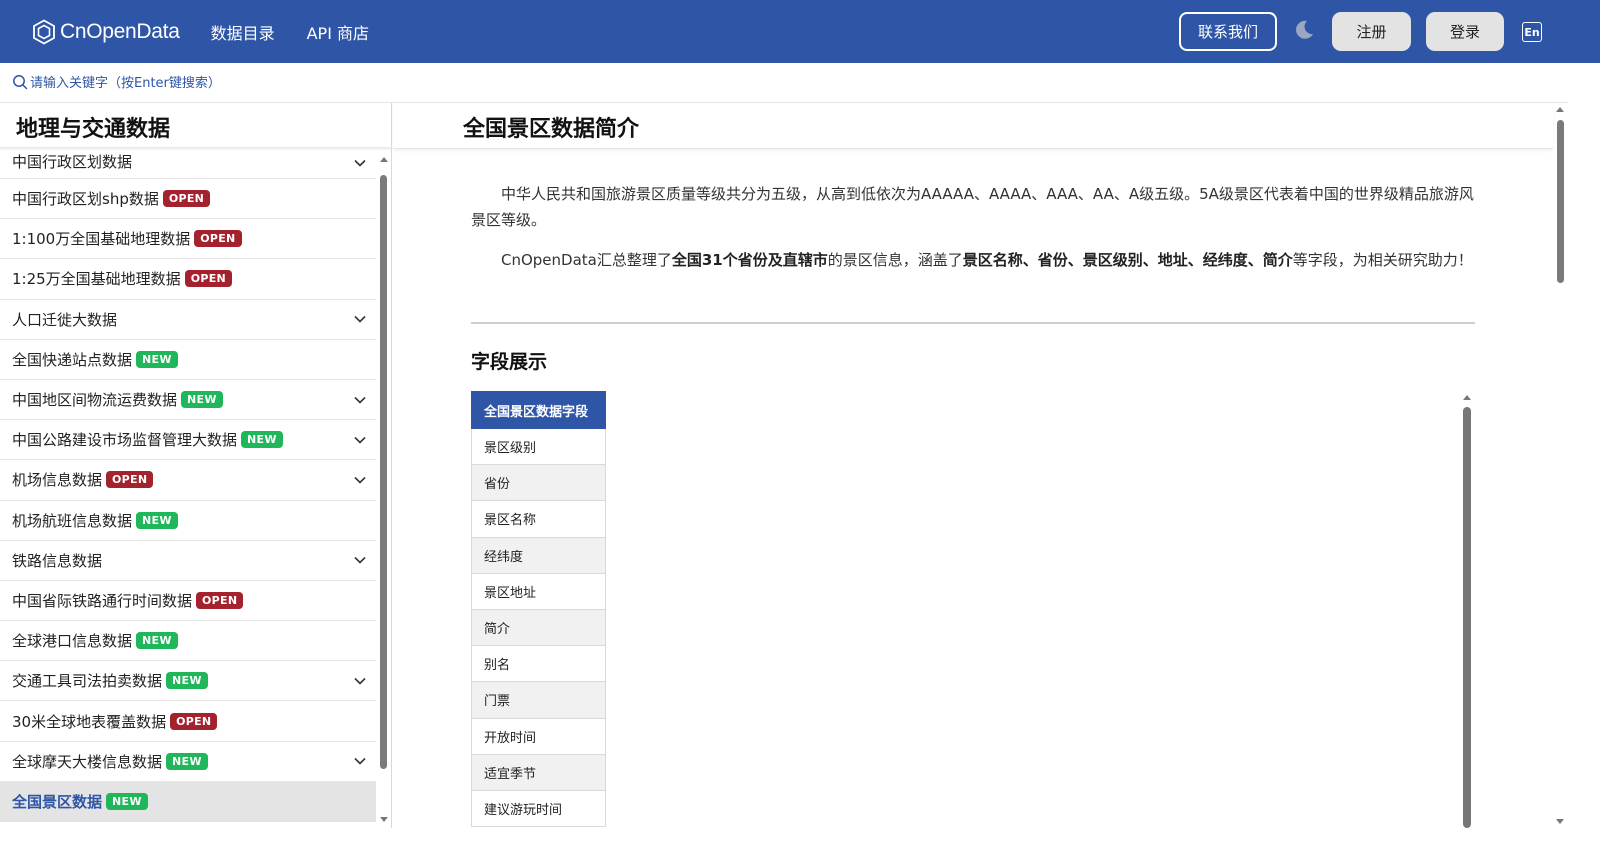 The width and height of the screenshot is (1600, 861). I want to click on table-row: 开放时间, so click(538, 736).